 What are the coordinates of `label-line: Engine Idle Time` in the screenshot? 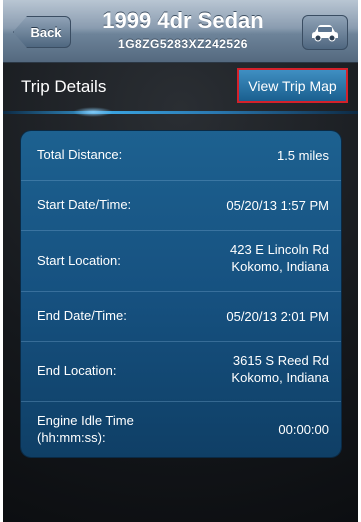 It's located at (85, 420).